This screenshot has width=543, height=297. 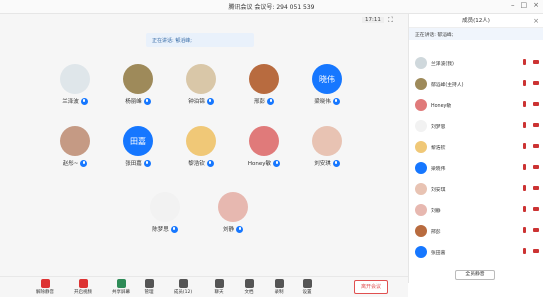 I want to click on member-row: 刘静, so click(x=476, y=210).